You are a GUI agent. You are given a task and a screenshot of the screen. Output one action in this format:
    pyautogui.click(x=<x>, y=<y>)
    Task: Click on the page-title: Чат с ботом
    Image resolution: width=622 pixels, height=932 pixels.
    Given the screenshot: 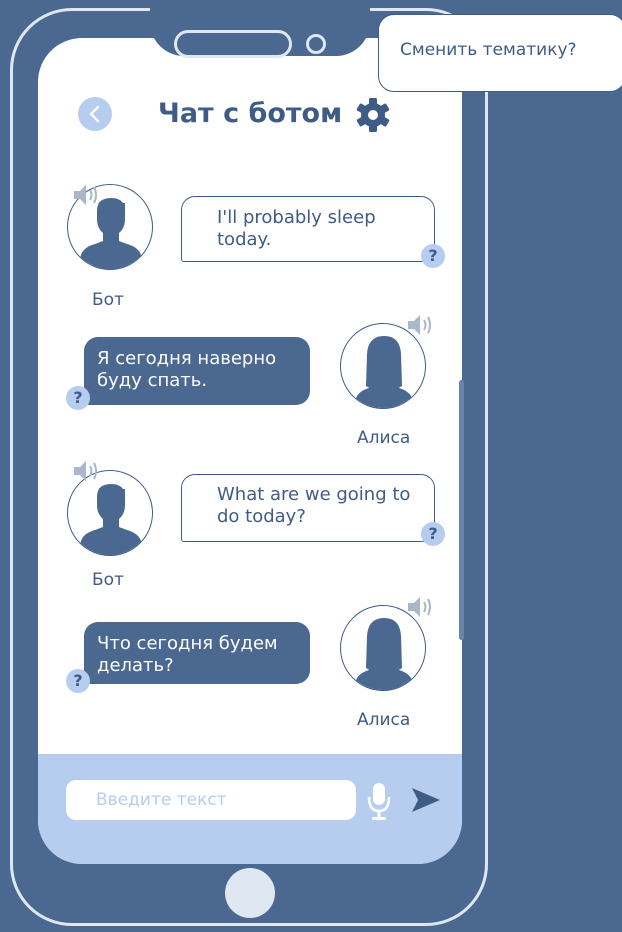 What is the action you would take?
    pyautogui.click(x=250, y=113)
    